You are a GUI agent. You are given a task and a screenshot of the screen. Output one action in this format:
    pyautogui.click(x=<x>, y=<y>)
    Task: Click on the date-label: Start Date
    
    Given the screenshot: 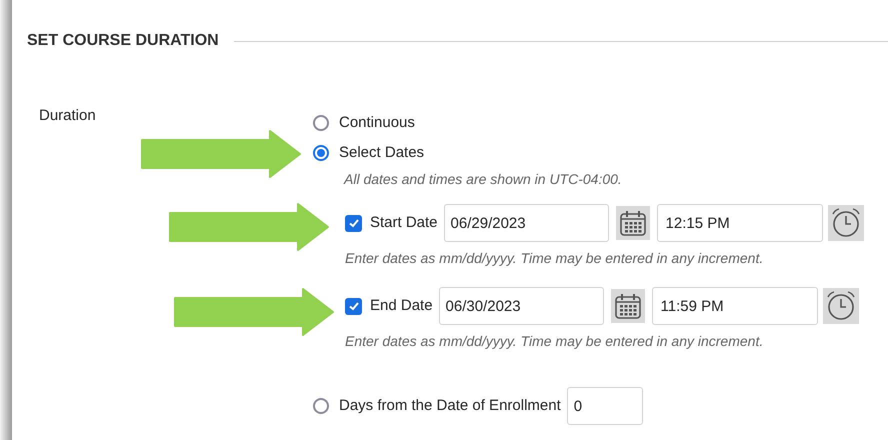 What is the action you would take?
    pyautogui.click(x=404, y=222)
    